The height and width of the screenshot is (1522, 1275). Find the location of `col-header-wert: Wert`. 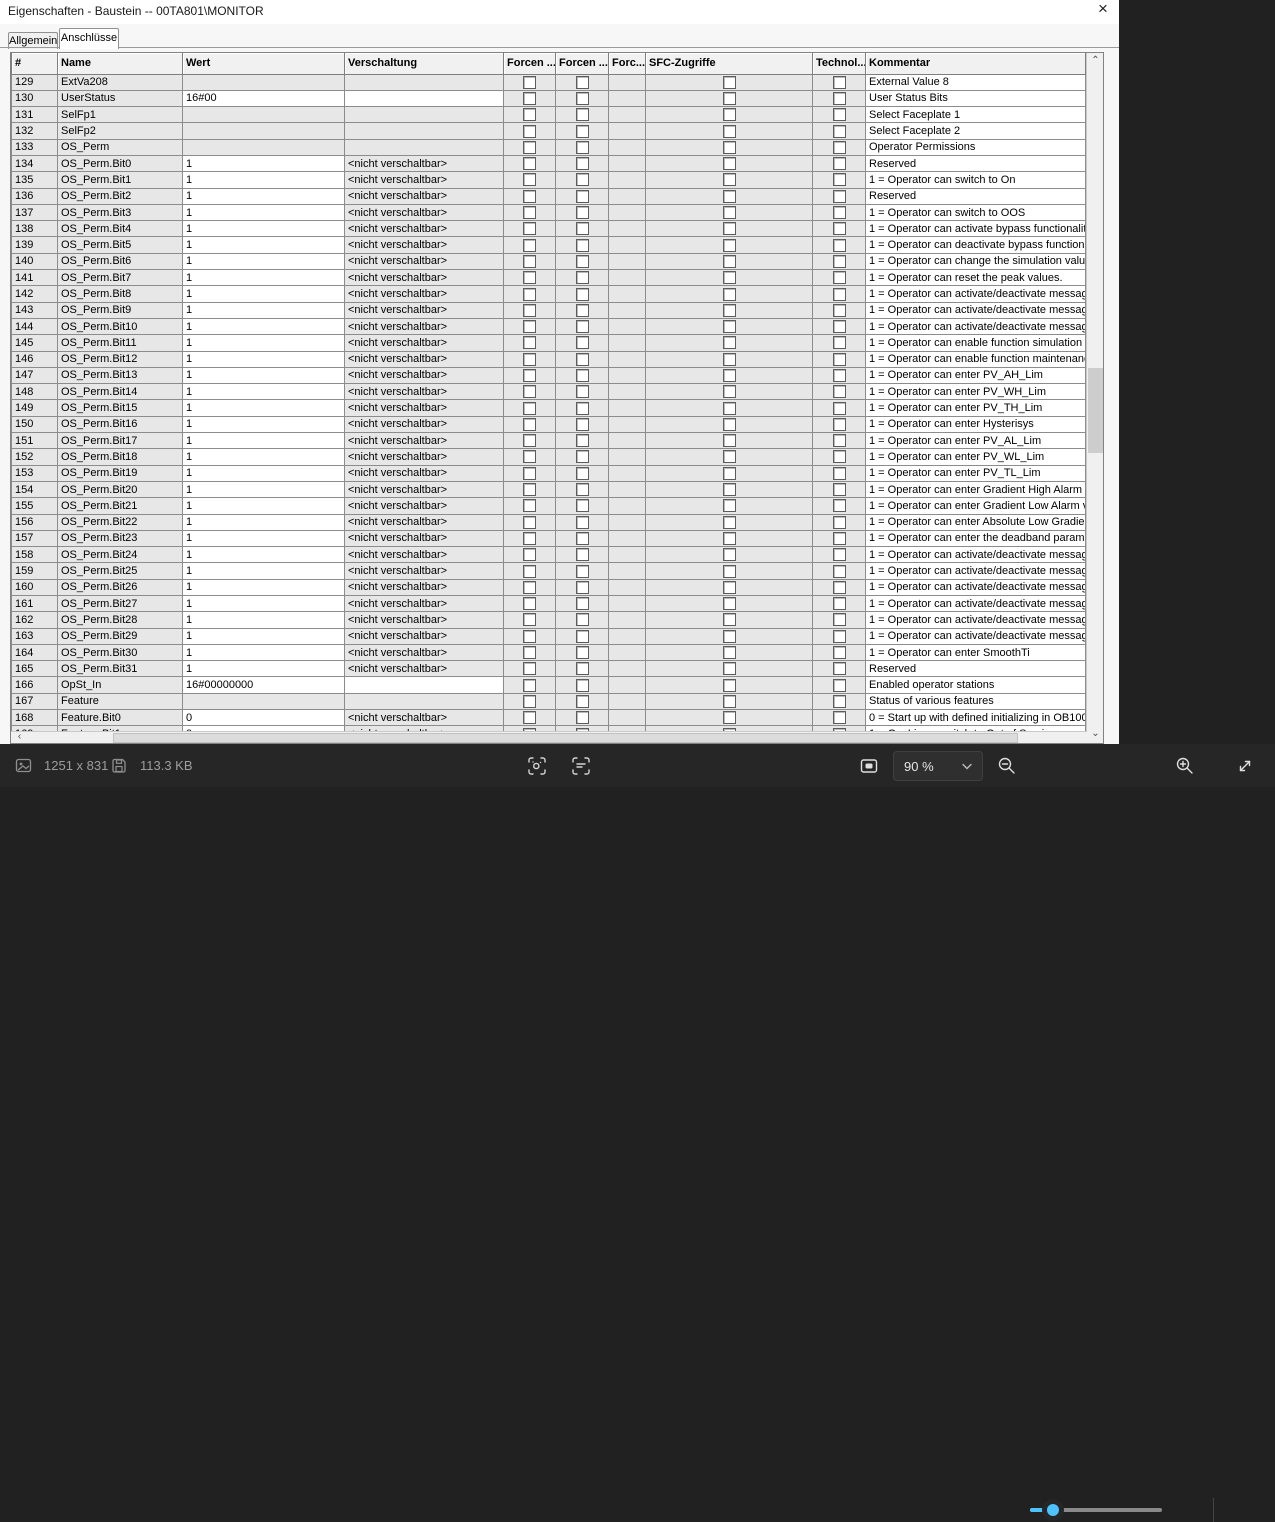

col-header-wert: Wert is located at coordinates (263, 64).